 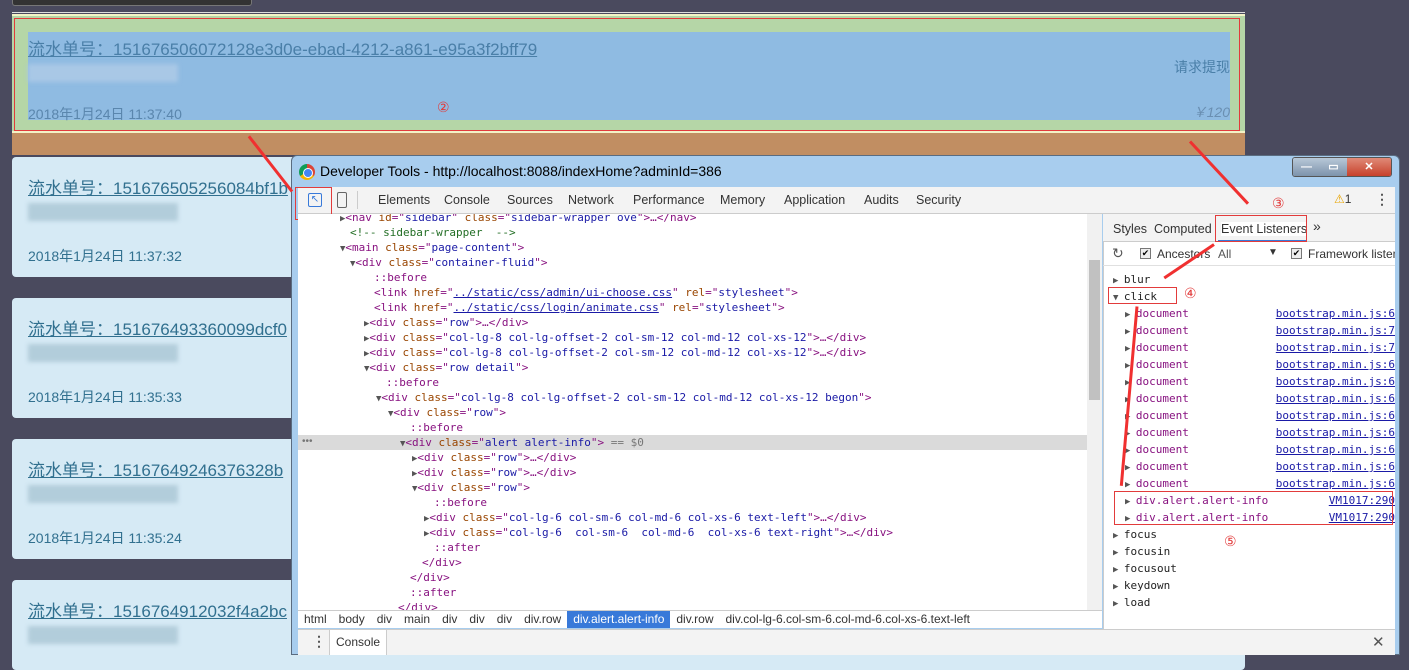 What do you see at coordinates (1369, 167) in the screenshot?
I see `close-button: ✕` at bounding box center [1369, 167].